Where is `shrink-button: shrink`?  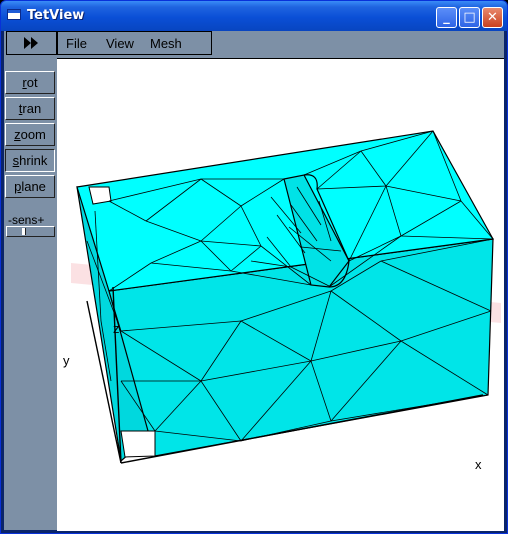
shrink-button: shrink is located at coordinates (30, 160).